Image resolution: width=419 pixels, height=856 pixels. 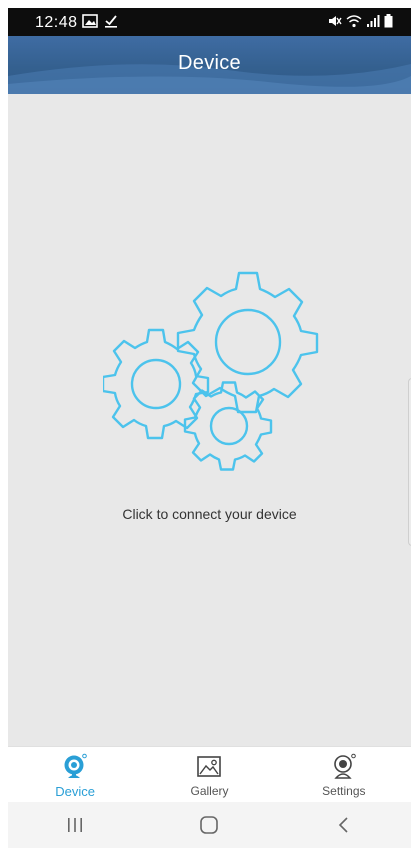 What do you see at coordinates (100, 21) in the screenshot?
I see `status-notifications` at bounding box center [100, 21].